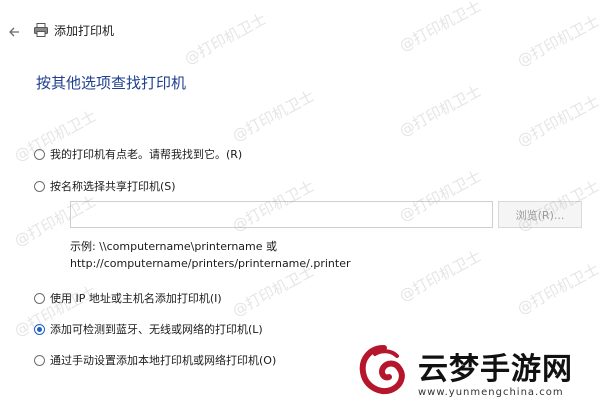 The width and height of the screenshot is (600, 406). I want to click on printer-icon, so click(41, 30).